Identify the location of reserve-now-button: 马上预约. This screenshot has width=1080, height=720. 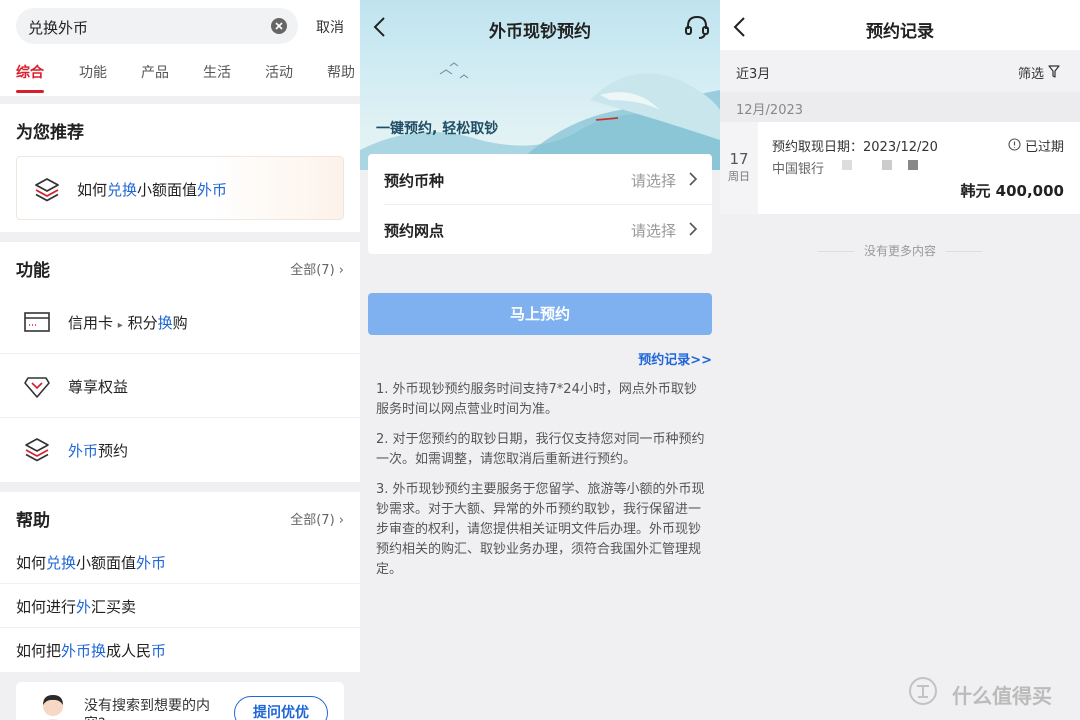
(540, 314).